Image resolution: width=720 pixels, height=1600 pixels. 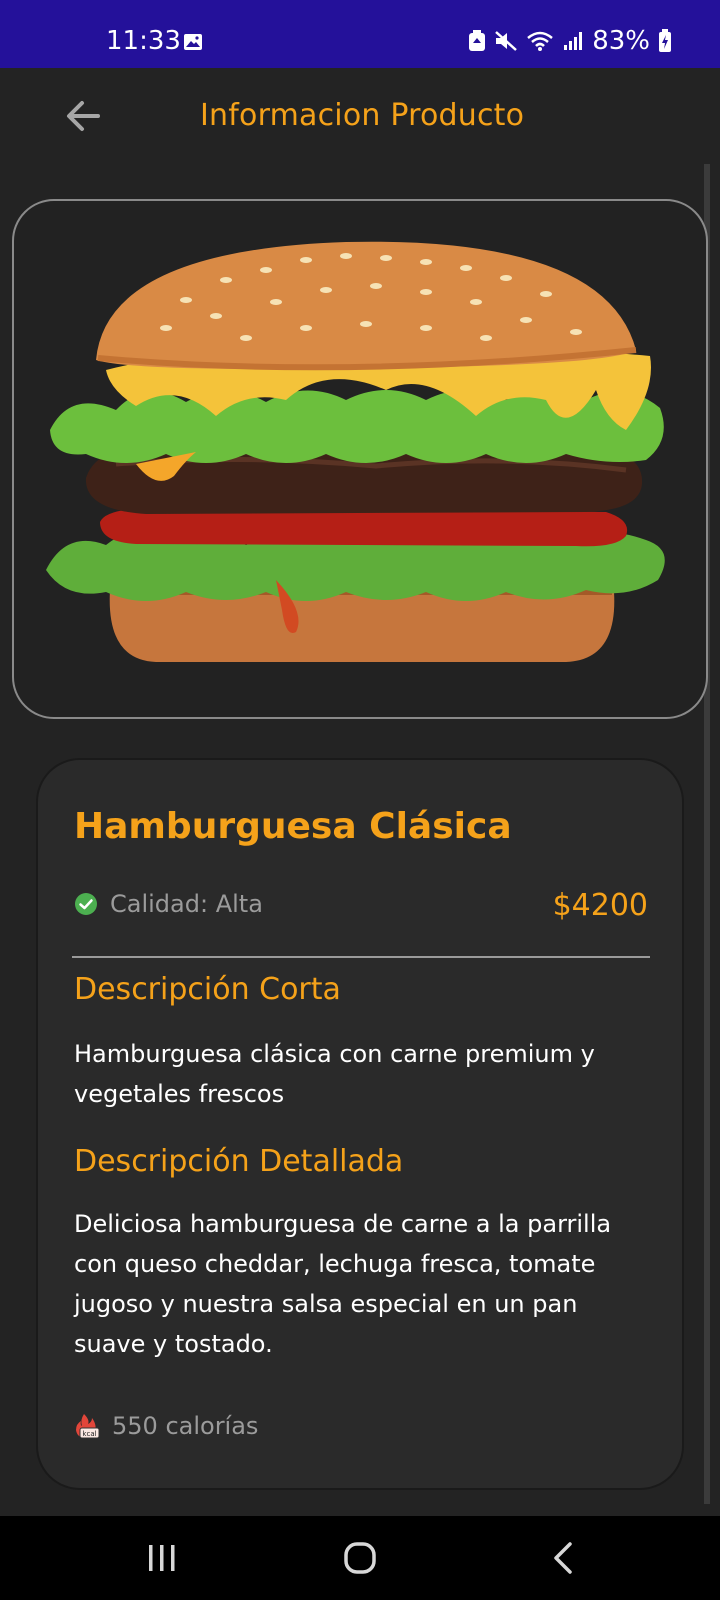 I want to click on app-bar: Informacion Producto, so click(x=360, y=116).